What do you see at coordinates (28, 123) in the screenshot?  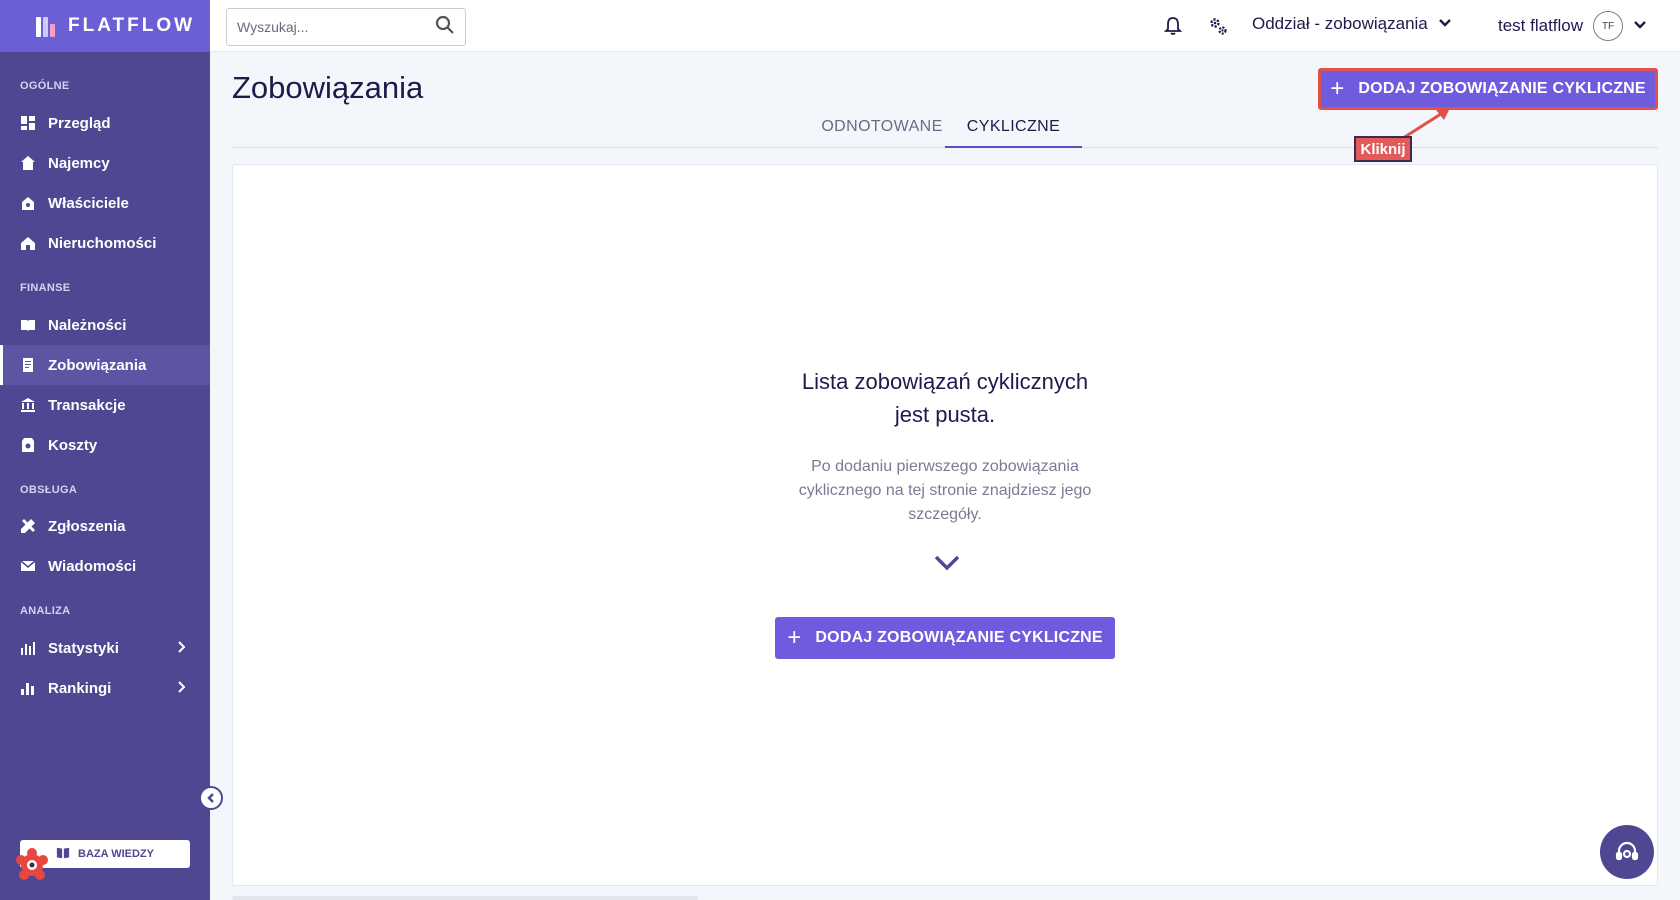 I see `dashboard-icon` at bounding box center [28, 123].